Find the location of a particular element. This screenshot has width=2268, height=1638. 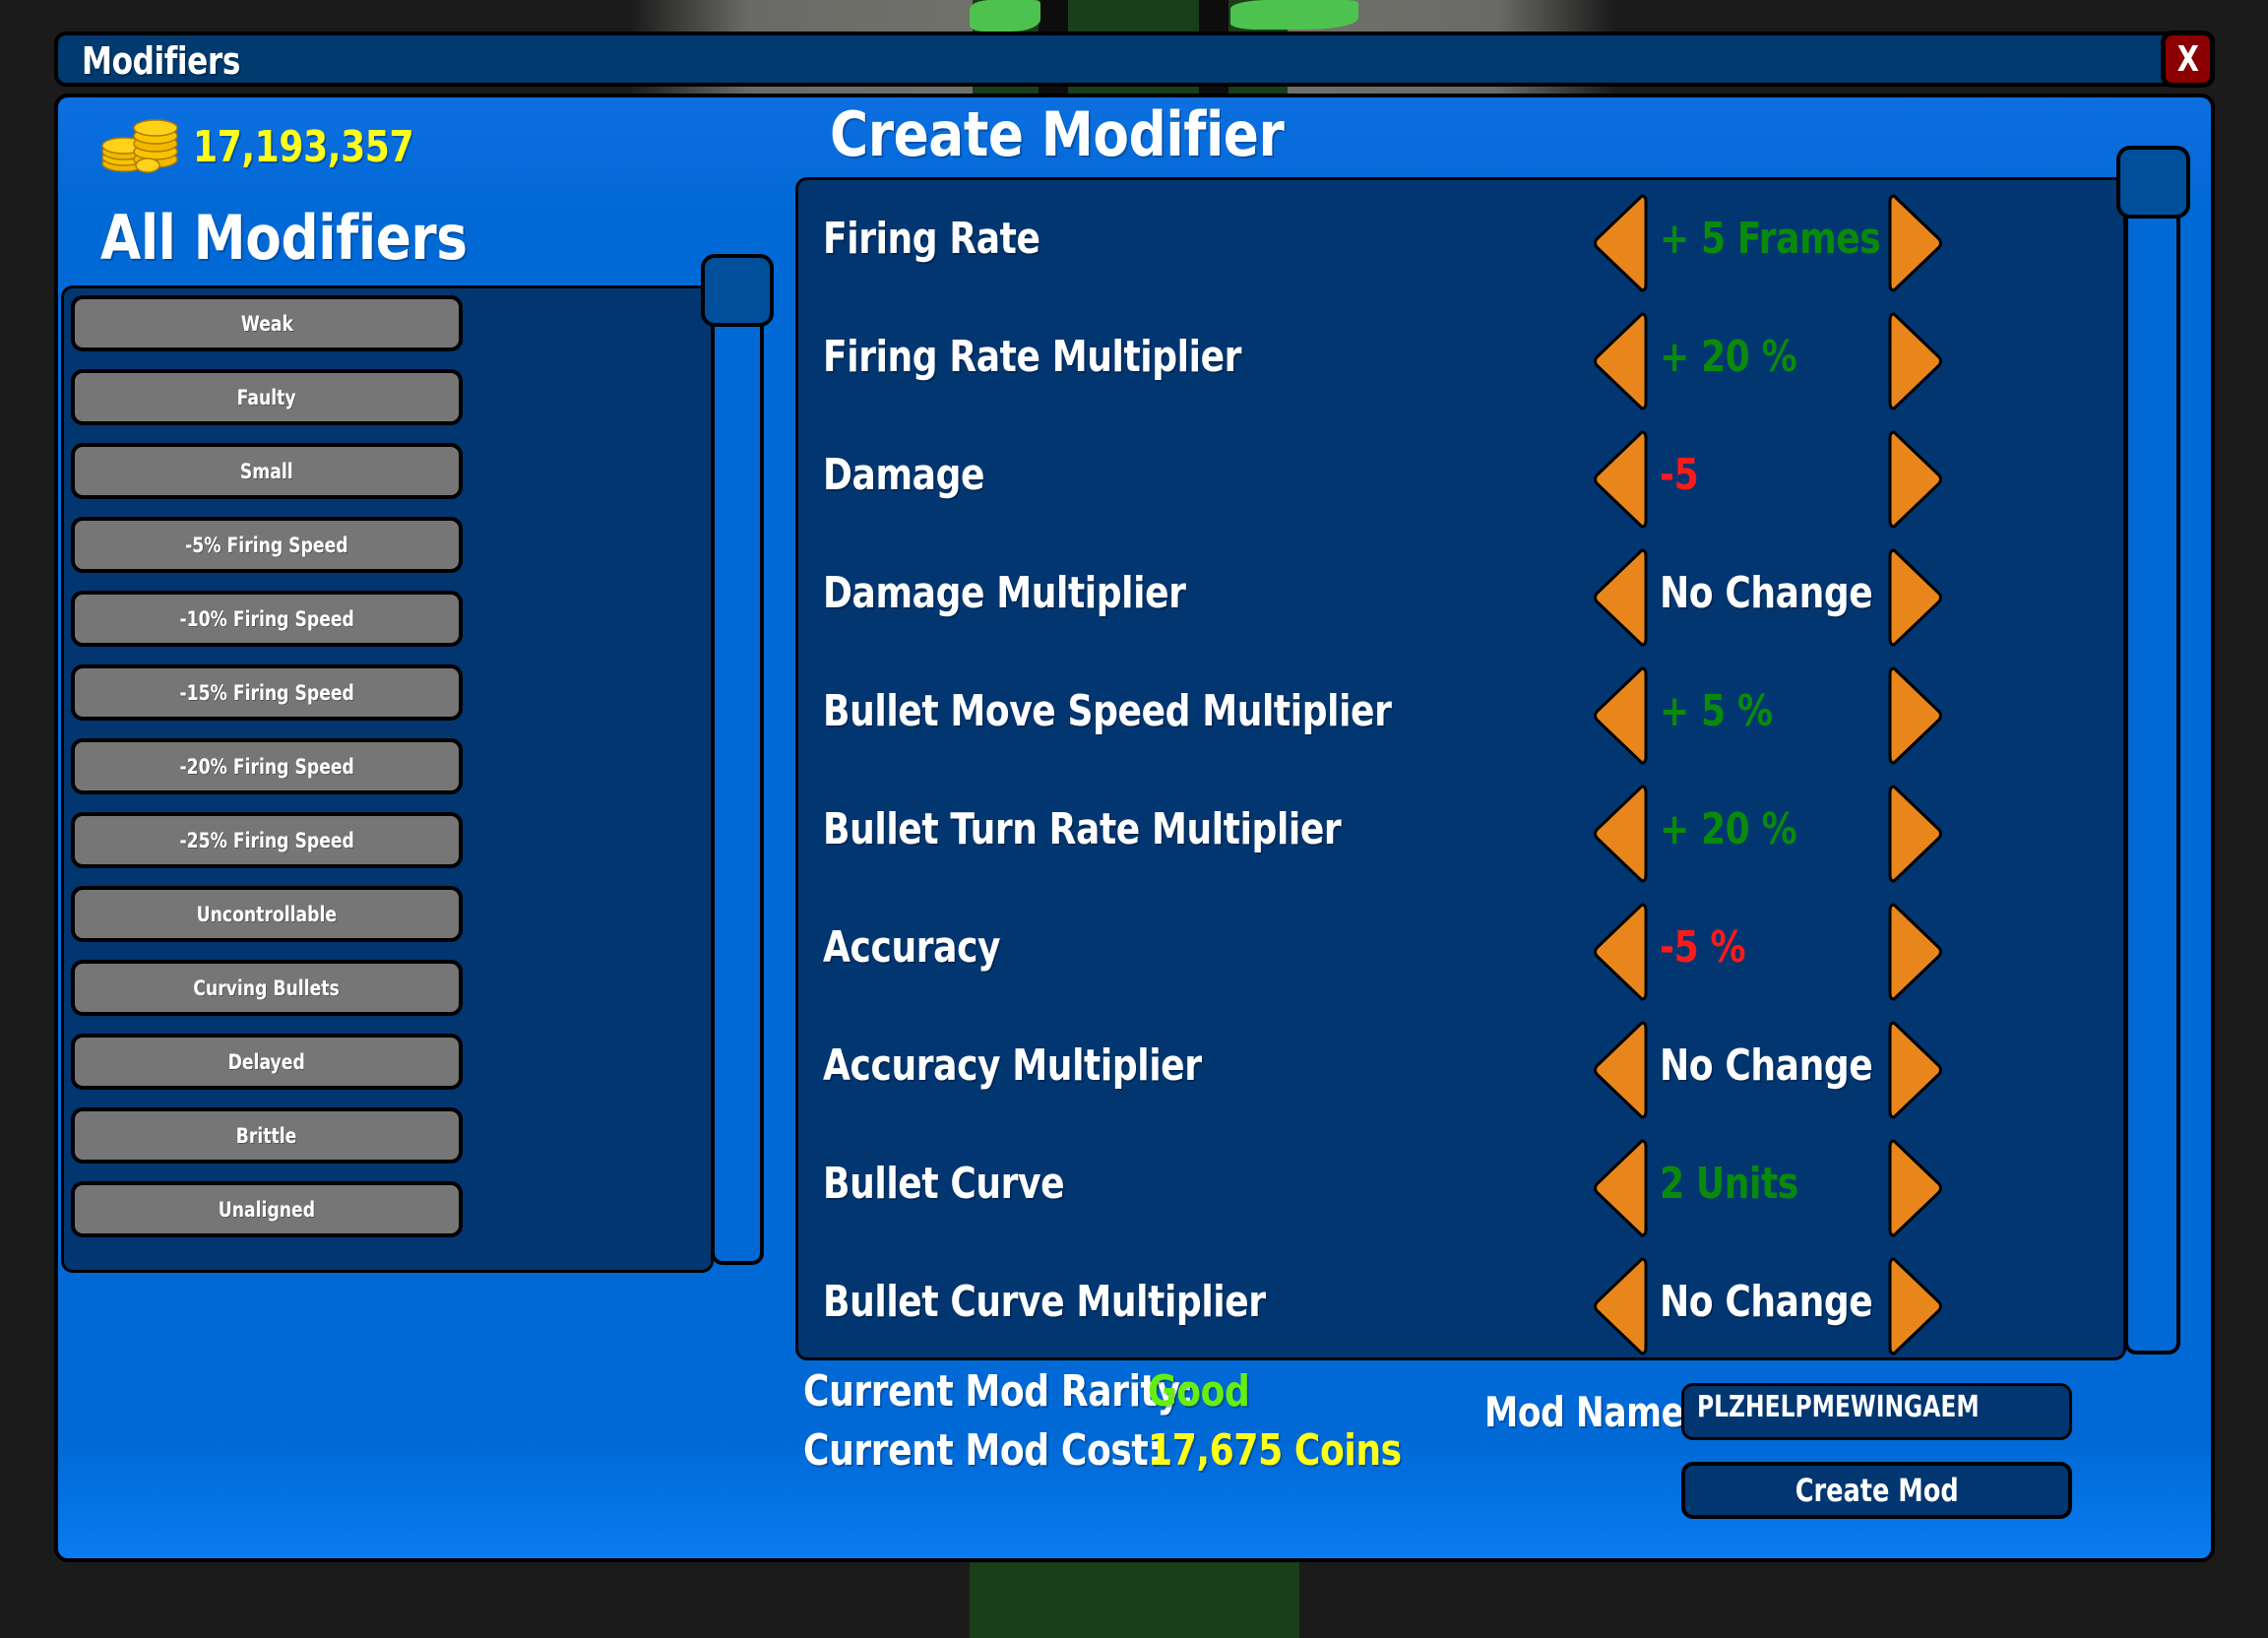

all-modifiers-title: All Modifiers is located at coordinates (284, 238).